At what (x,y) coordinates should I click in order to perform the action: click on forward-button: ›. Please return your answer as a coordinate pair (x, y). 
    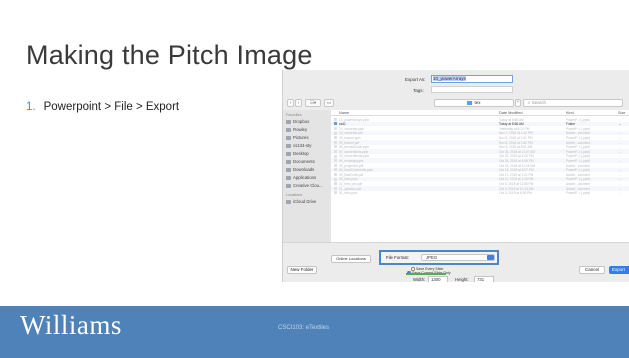
    Looking at the image, I should click on (298, 103).